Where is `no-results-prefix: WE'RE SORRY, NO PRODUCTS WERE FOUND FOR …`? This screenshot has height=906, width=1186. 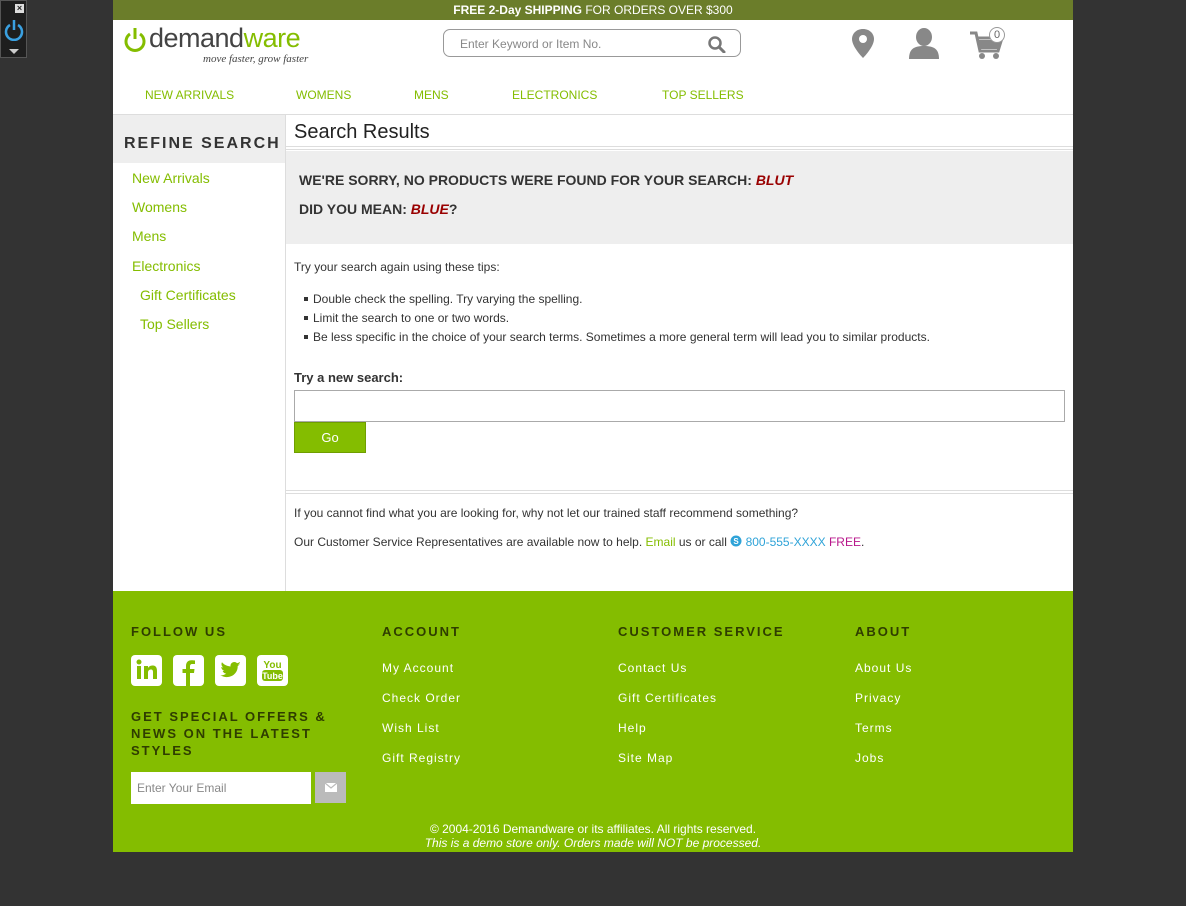
no-results-prefix: WE'RE SORRY, NO PRODUCTS WERE FOUND FOR … is located at coordinates (527, 180).